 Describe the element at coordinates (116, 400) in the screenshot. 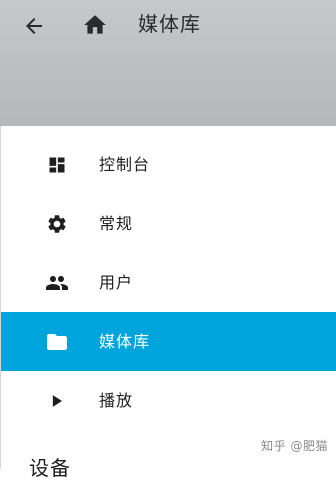

I see `nav-item-label: 播放` at that location.